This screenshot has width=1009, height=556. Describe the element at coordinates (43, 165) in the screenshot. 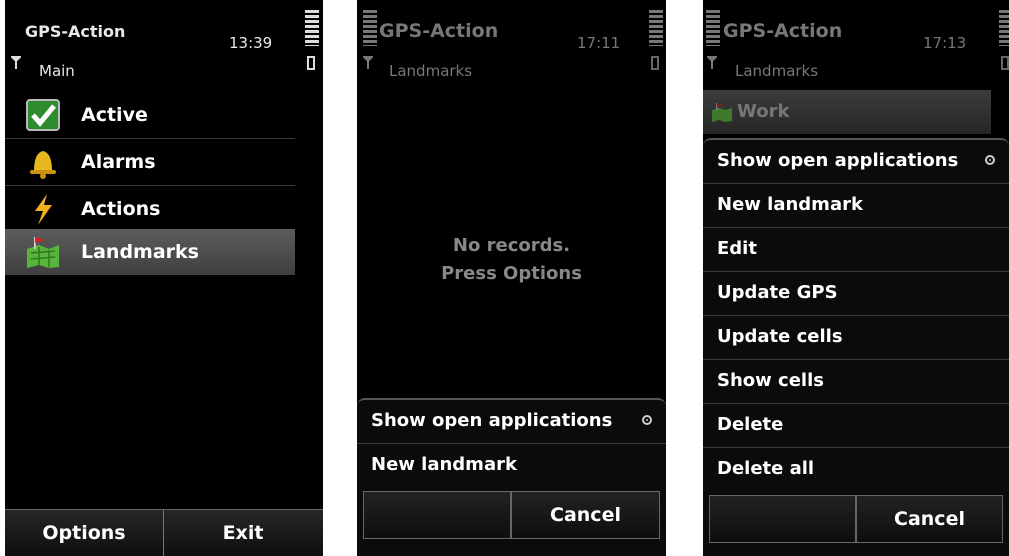

I see `bell-icon` at that location.